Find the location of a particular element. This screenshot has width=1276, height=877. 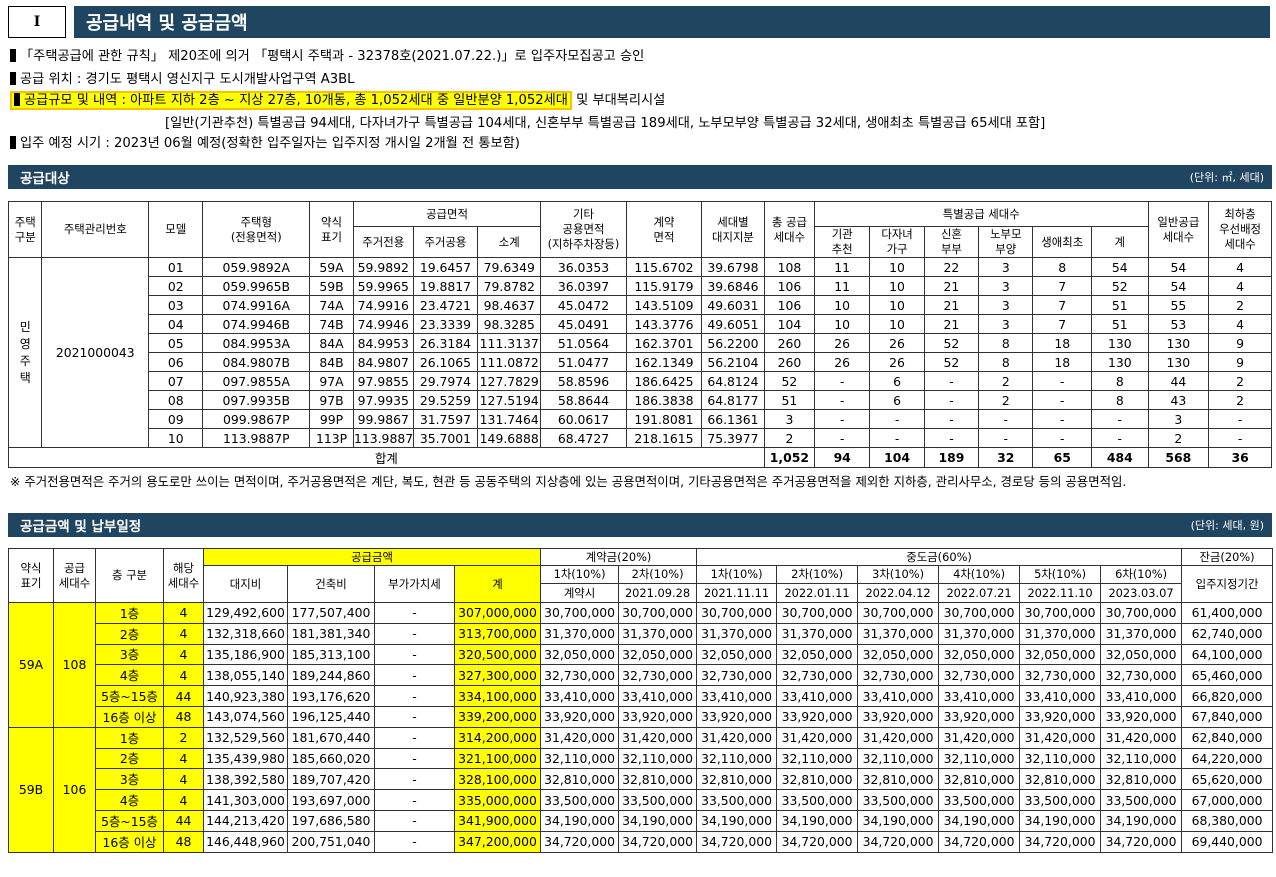

header-installment: 1차(10%) is located at coordinates (737, 574).